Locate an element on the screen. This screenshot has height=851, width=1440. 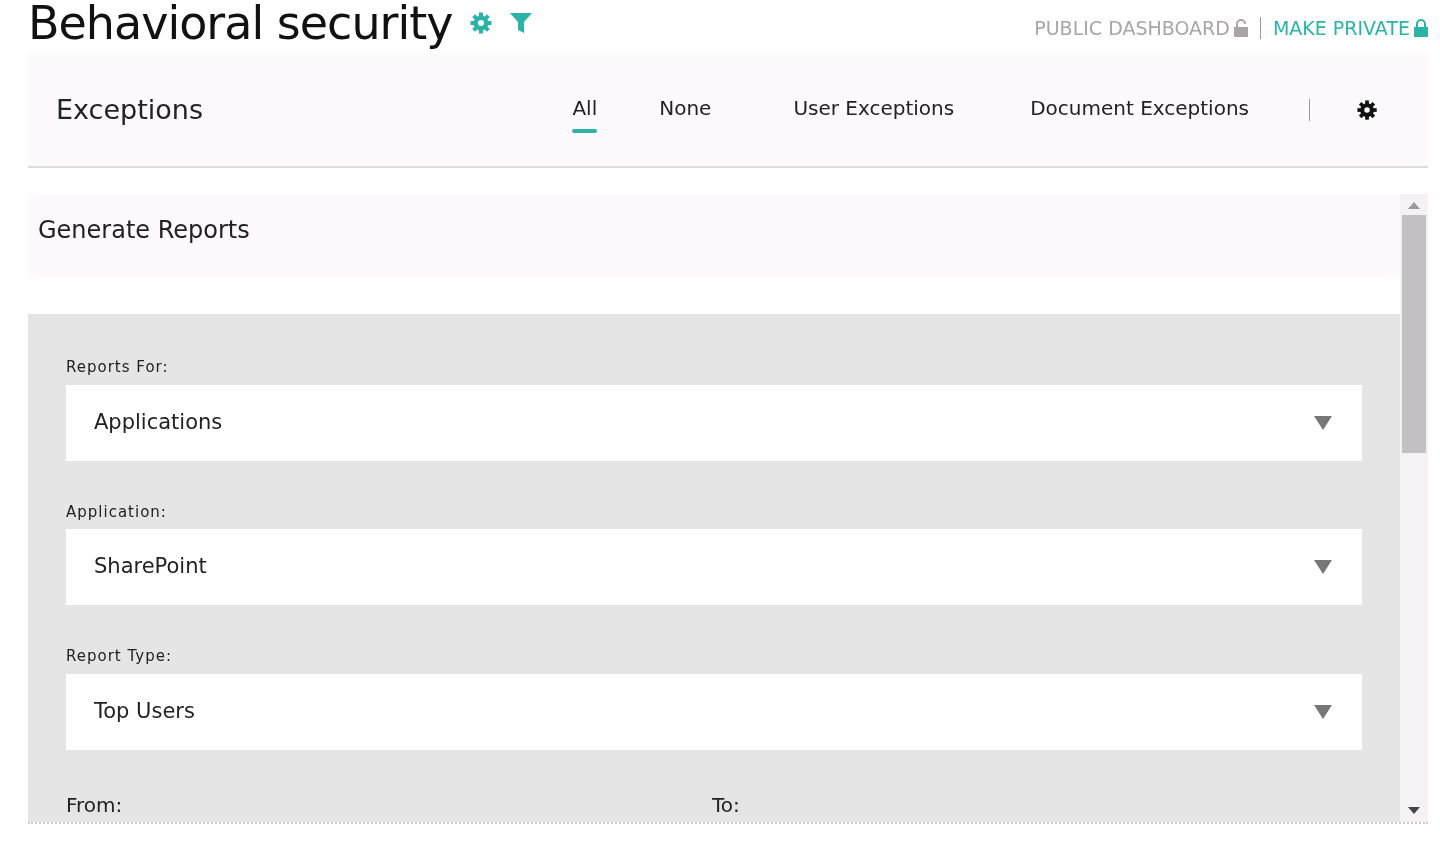
dropdown: Top Users is located at coordinates (714, 711).